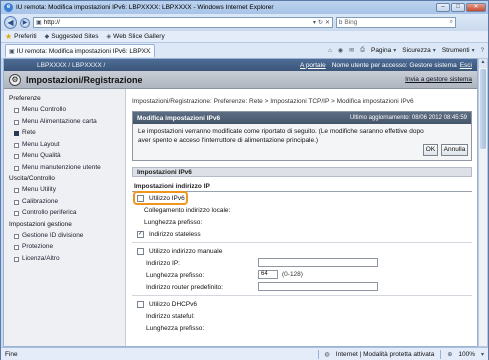  Describe the element at coordinates (318, 354) in the screenshot. I see `separator` at that location.